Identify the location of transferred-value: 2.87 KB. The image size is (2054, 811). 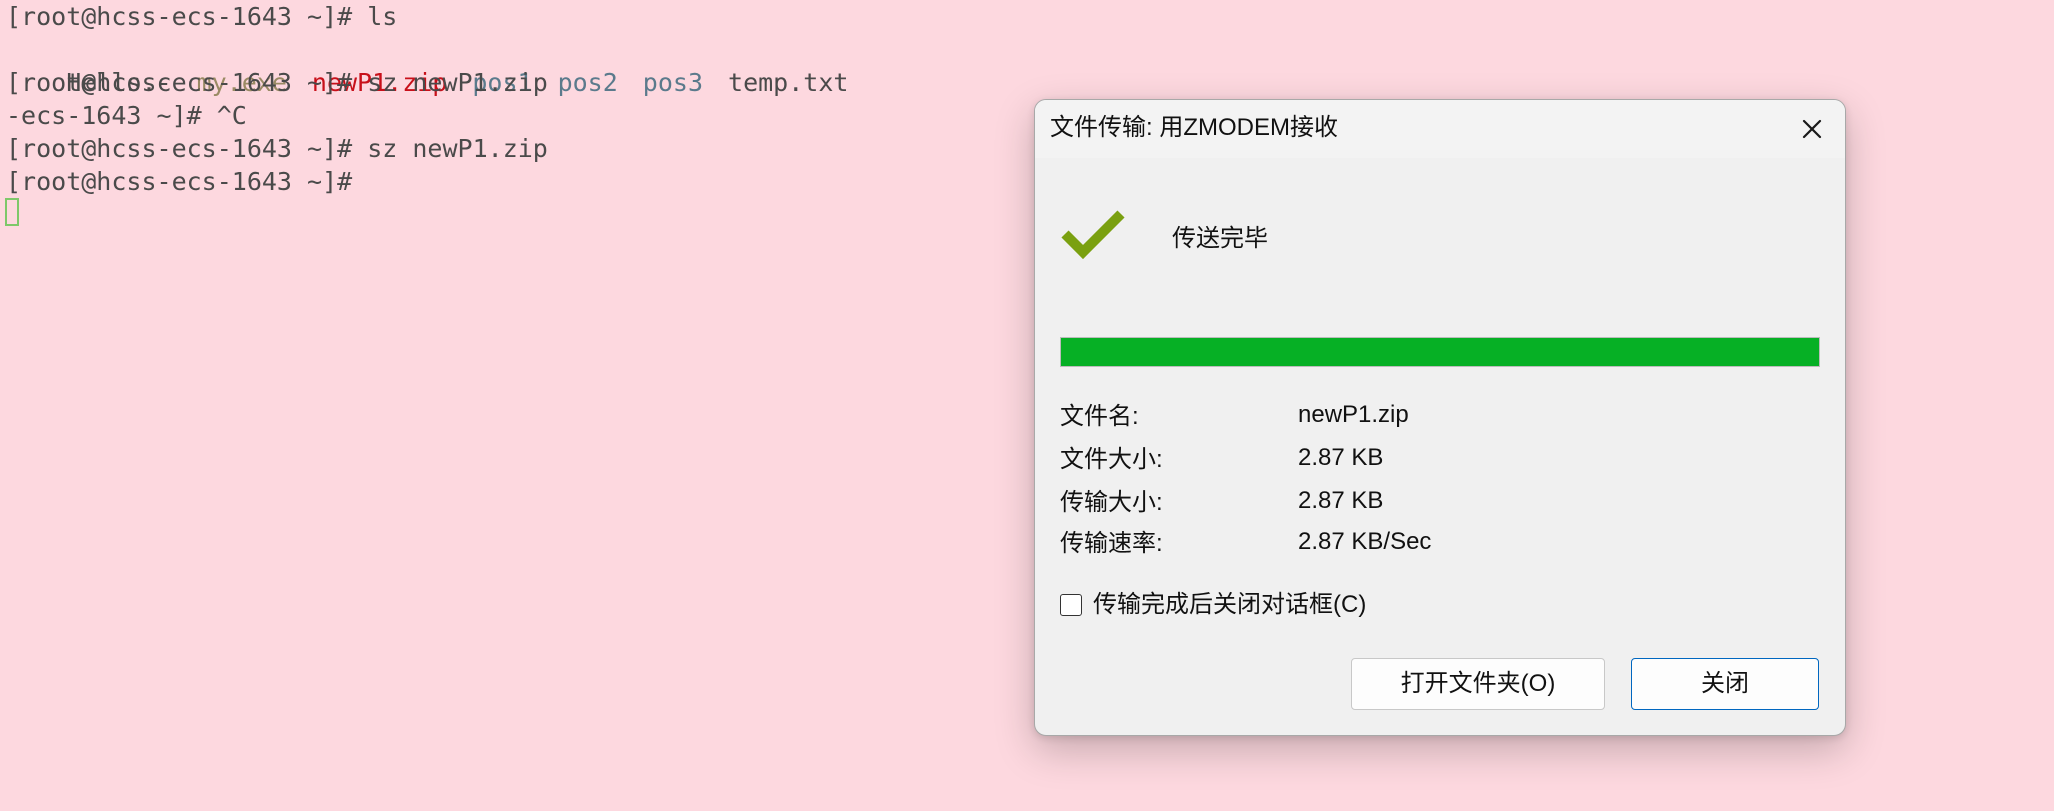
(1341, 500).